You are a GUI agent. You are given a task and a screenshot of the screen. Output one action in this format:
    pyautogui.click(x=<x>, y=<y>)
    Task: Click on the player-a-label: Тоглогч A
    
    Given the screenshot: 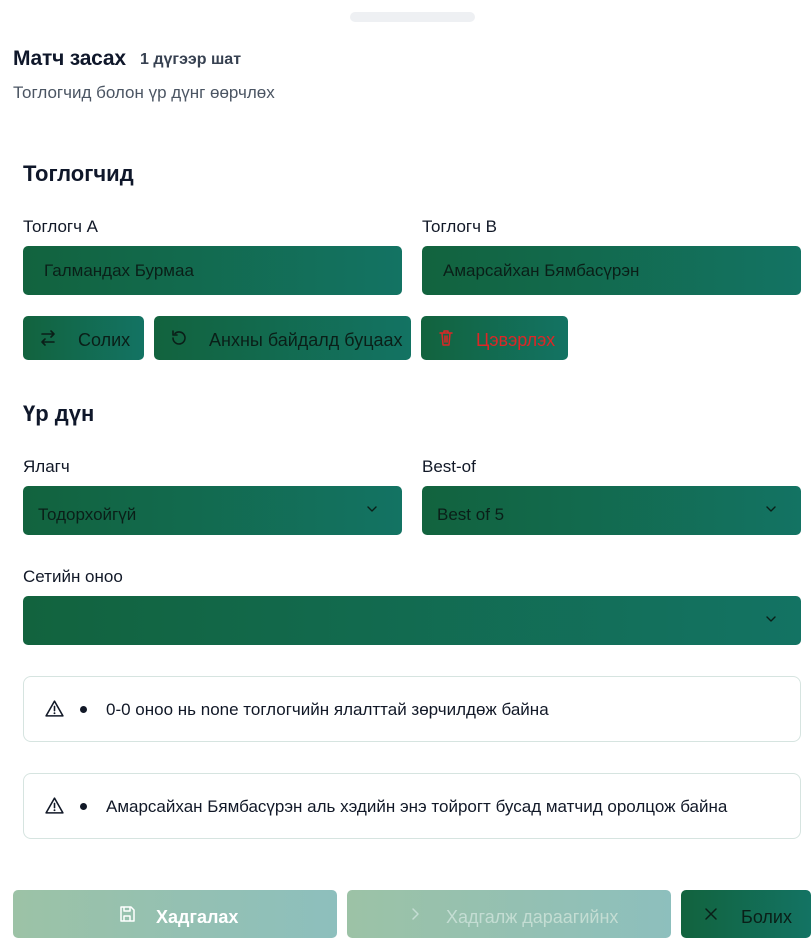 What is the action you would take?
    pyautogui.click(x=61, y=226)
    